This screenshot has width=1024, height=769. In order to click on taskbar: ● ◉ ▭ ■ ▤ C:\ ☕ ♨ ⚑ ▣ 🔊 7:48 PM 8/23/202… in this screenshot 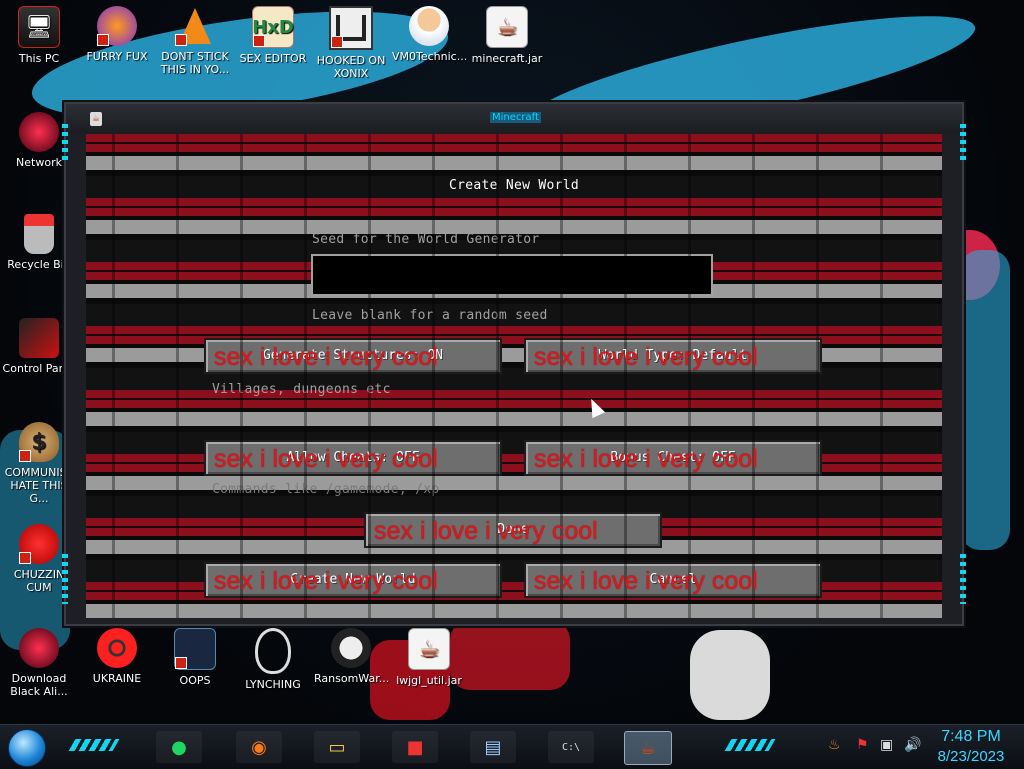, I will do `click(512, 746)`.